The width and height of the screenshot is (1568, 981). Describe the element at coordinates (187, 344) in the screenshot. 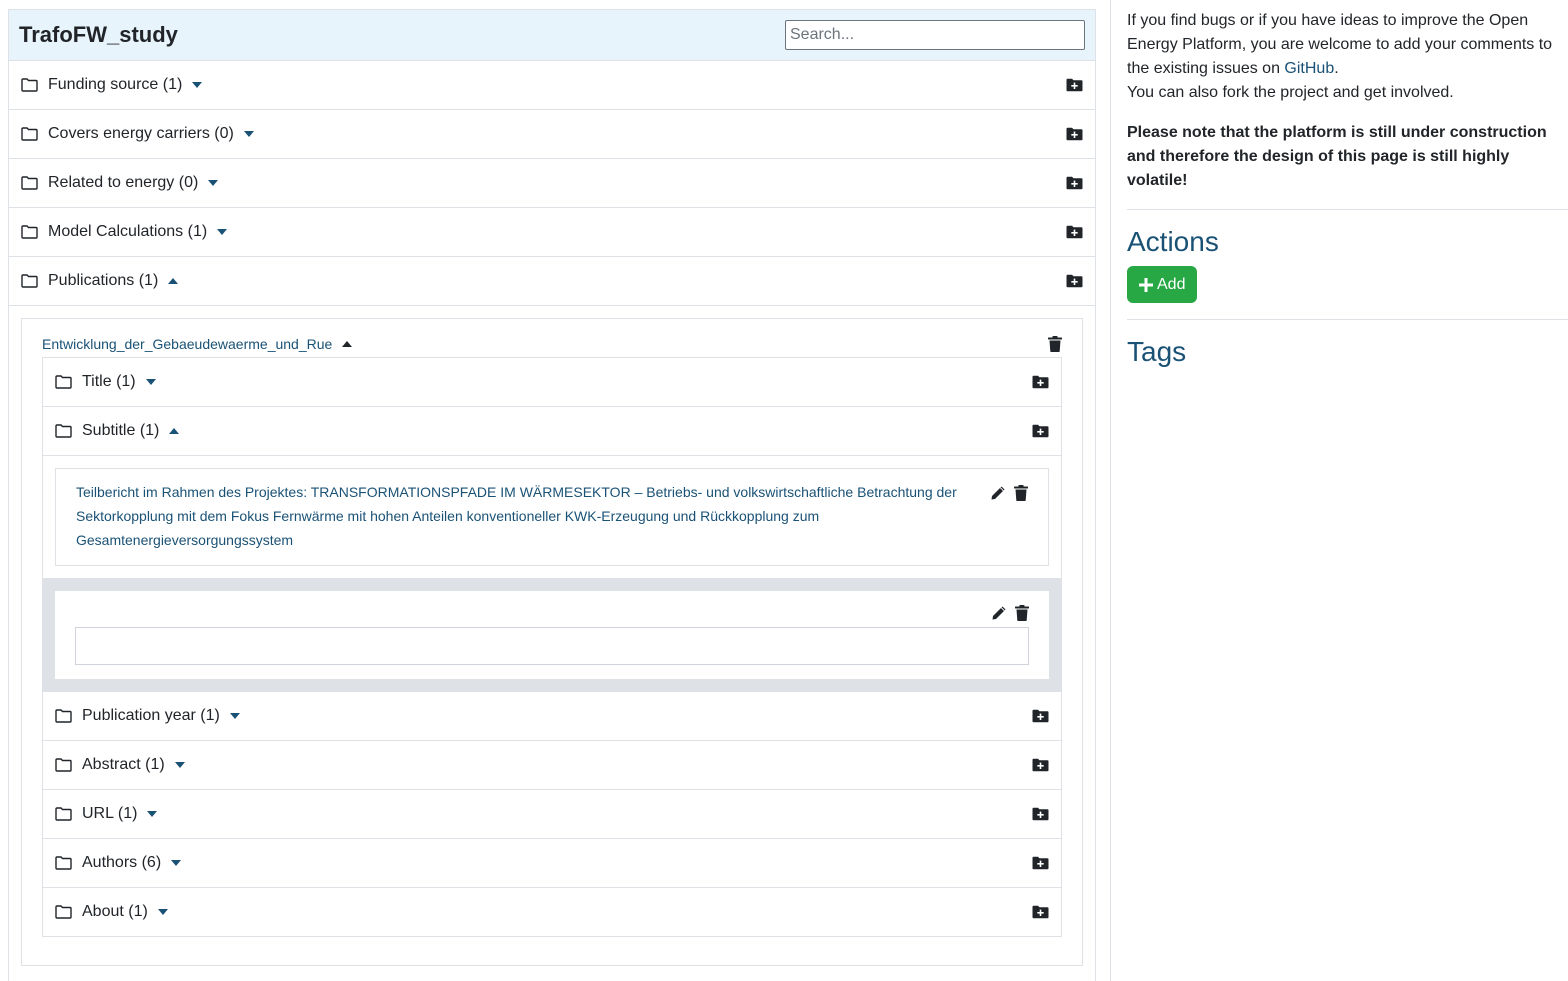

I see `publication-link: Entwicklung_der_Gebaeudewaerme_und_Rue` at that location.